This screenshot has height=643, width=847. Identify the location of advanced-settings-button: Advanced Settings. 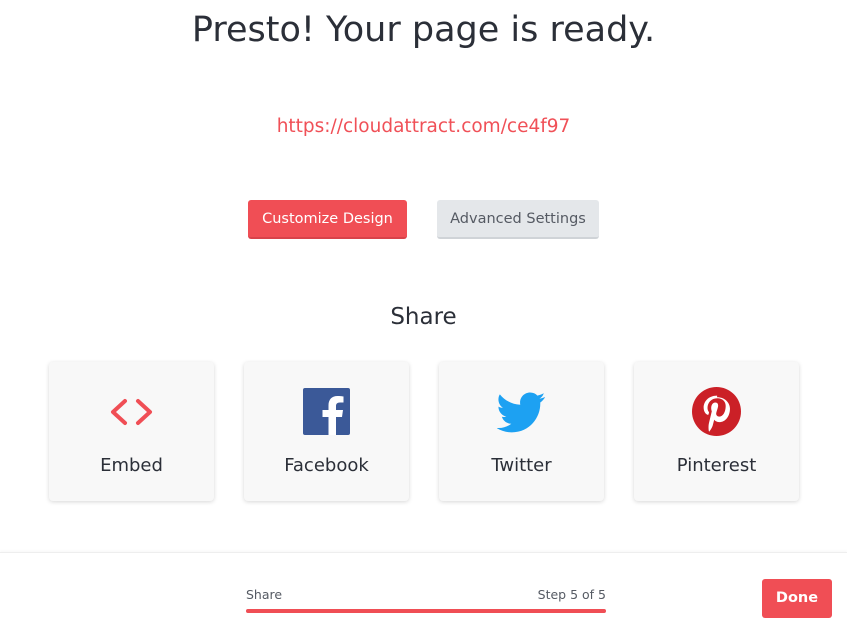
(518, 219).